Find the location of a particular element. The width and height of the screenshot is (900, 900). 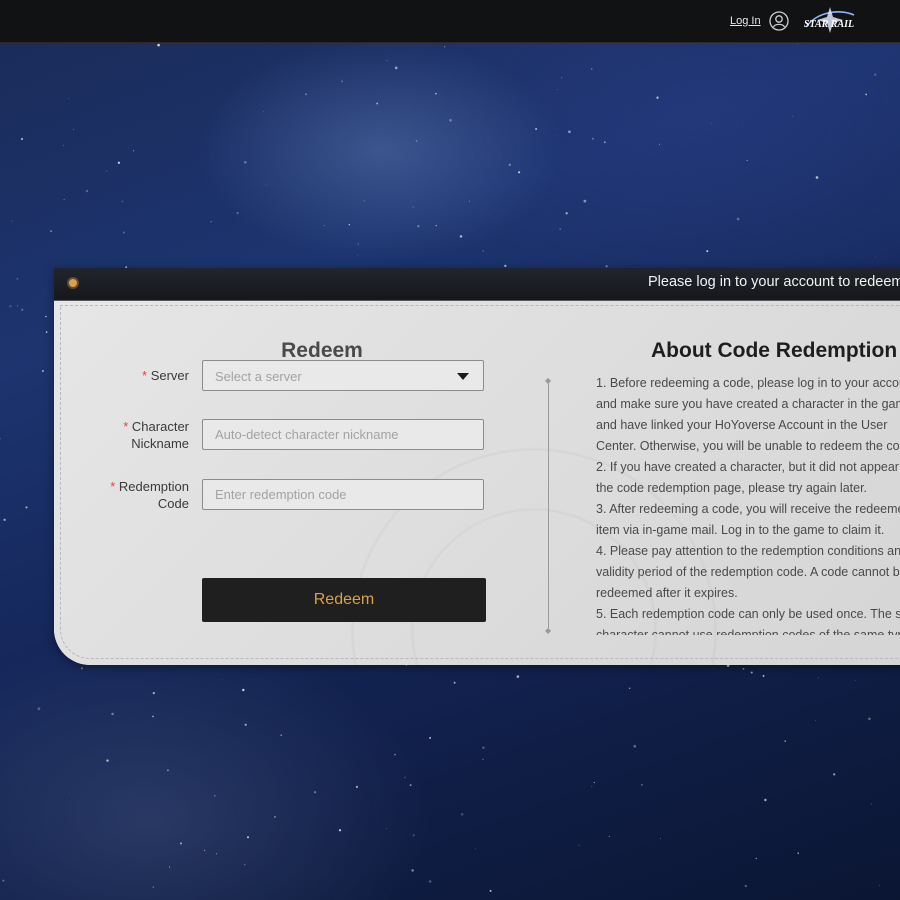

nickname-label: * Character Nickname is located at coordinates (156, 435).